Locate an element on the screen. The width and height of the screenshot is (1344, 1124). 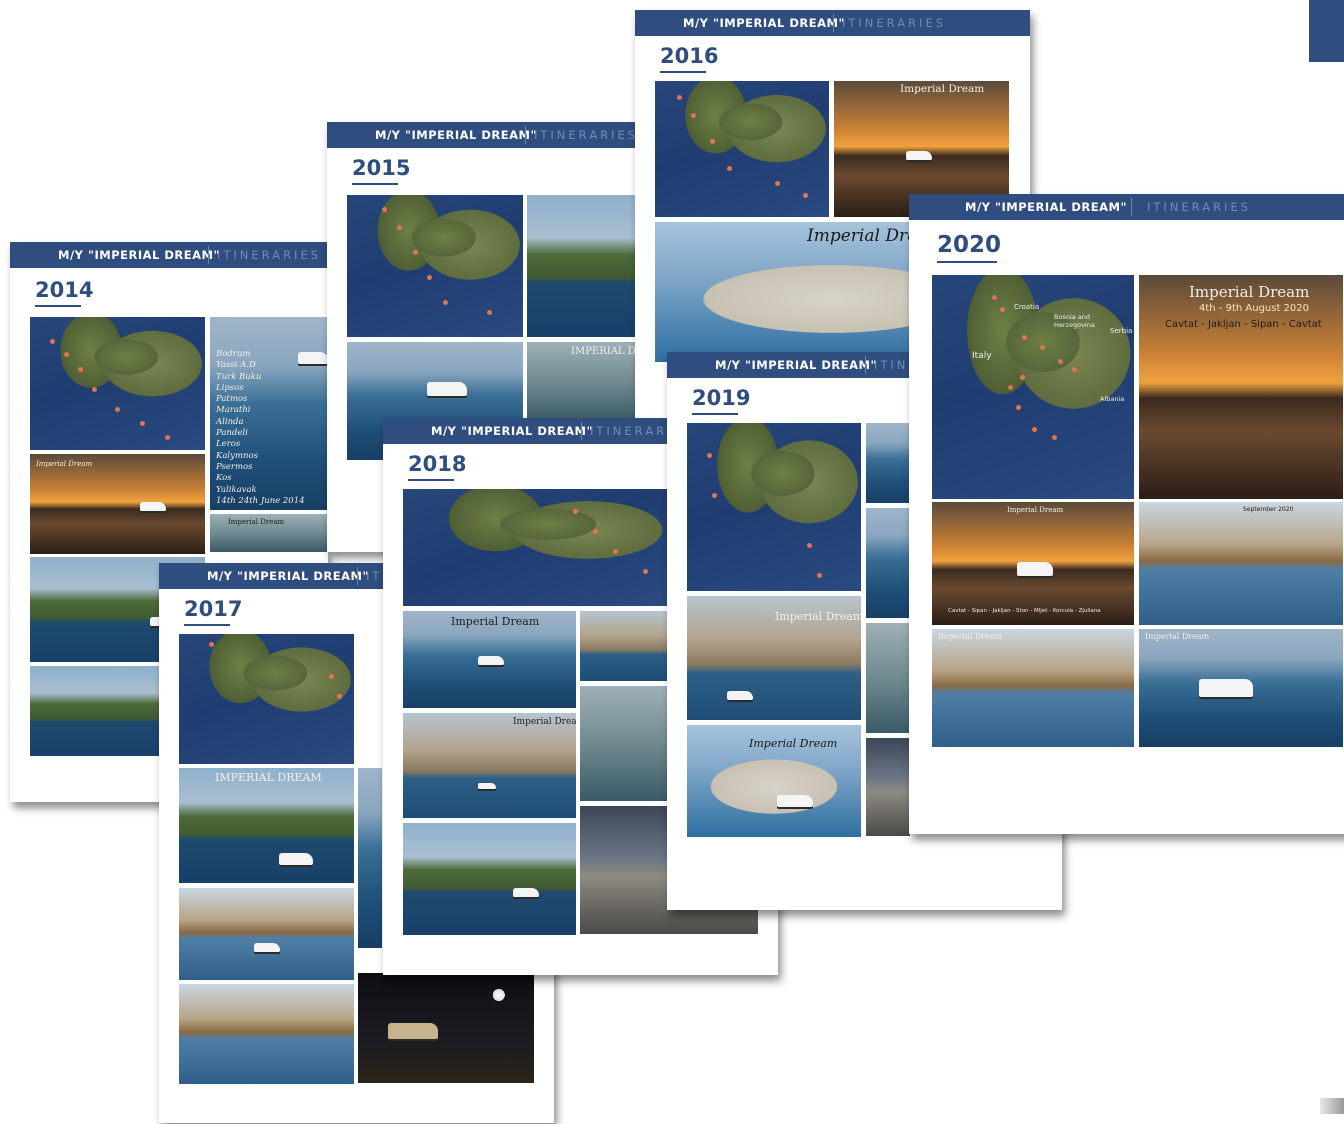
sunset-photo: Imperial Dream is located at coordinates (117, 504).